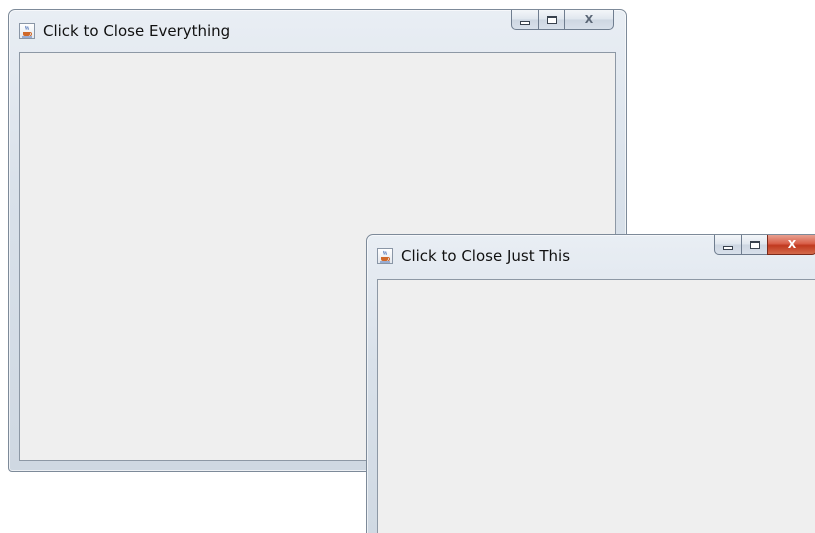 This screenshot has width=815, height=533. Describe the element at coordinates (317, 31) in the screenshot. I see `title-bar: Click to Close Everything X` at that location.